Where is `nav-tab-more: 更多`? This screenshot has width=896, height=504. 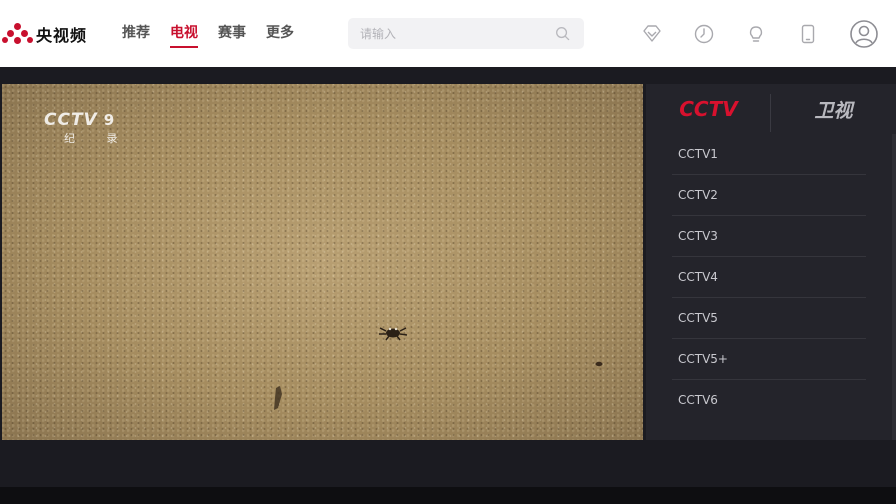 nav-tab-more: 更多 is located at coordinates (280, 35).